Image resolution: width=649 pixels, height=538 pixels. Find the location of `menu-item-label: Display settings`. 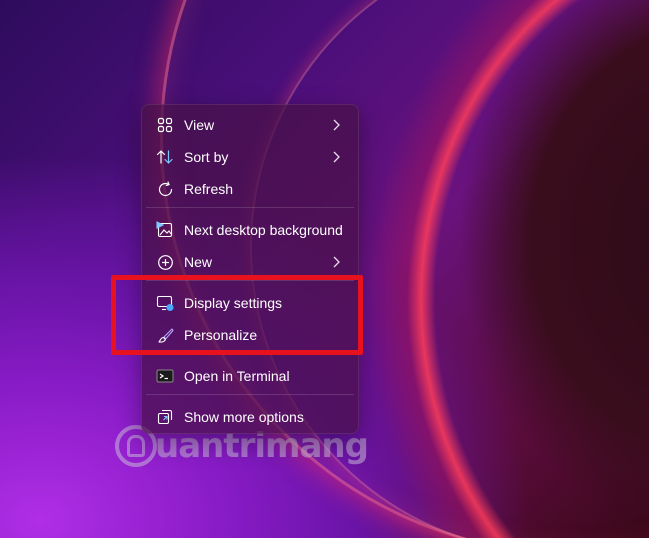

menu-item-label: Display settings is located at coordinates (233, 303).